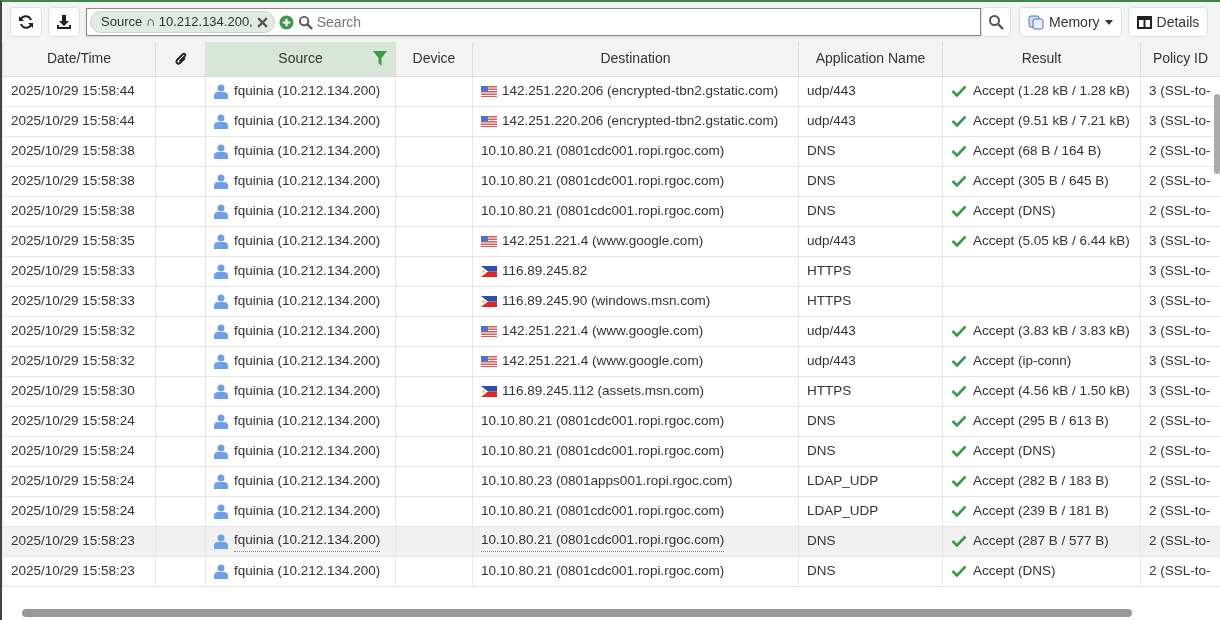 This screenshot has width=1220, height=620. What do you see at coordinates (611, 421) in the screenshot?
I see `table-row: 2025/10/29 15:58:24 fquinia (10.212.134.200) 10.10.80.21 (0801cdc001.ropi.rgoc.com) DNS Accept (295 B / 613 B) 2 (SSL-to-` at bounding box center [611, 421].